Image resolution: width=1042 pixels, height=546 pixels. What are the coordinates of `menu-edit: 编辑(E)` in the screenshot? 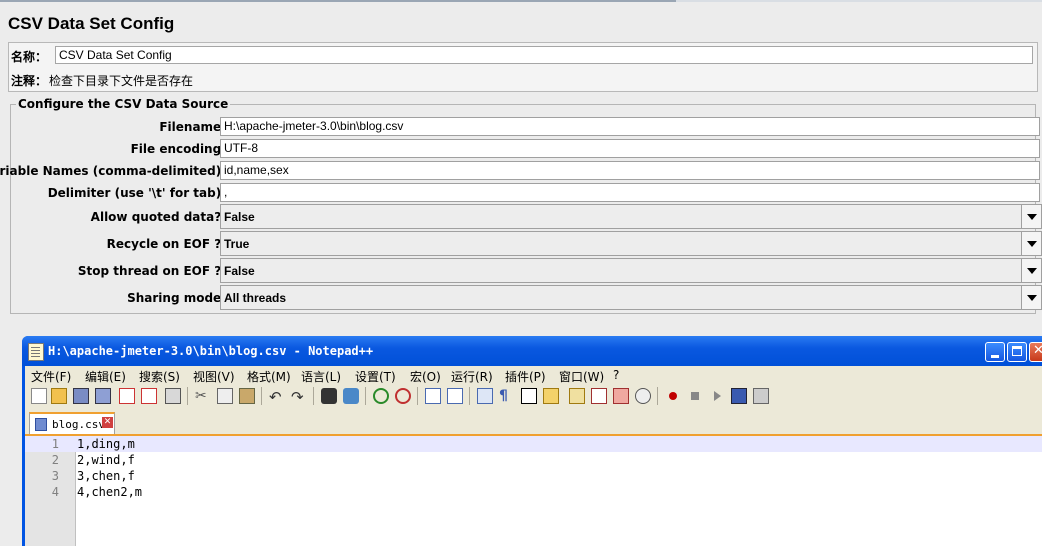 It's located at (105, 376).